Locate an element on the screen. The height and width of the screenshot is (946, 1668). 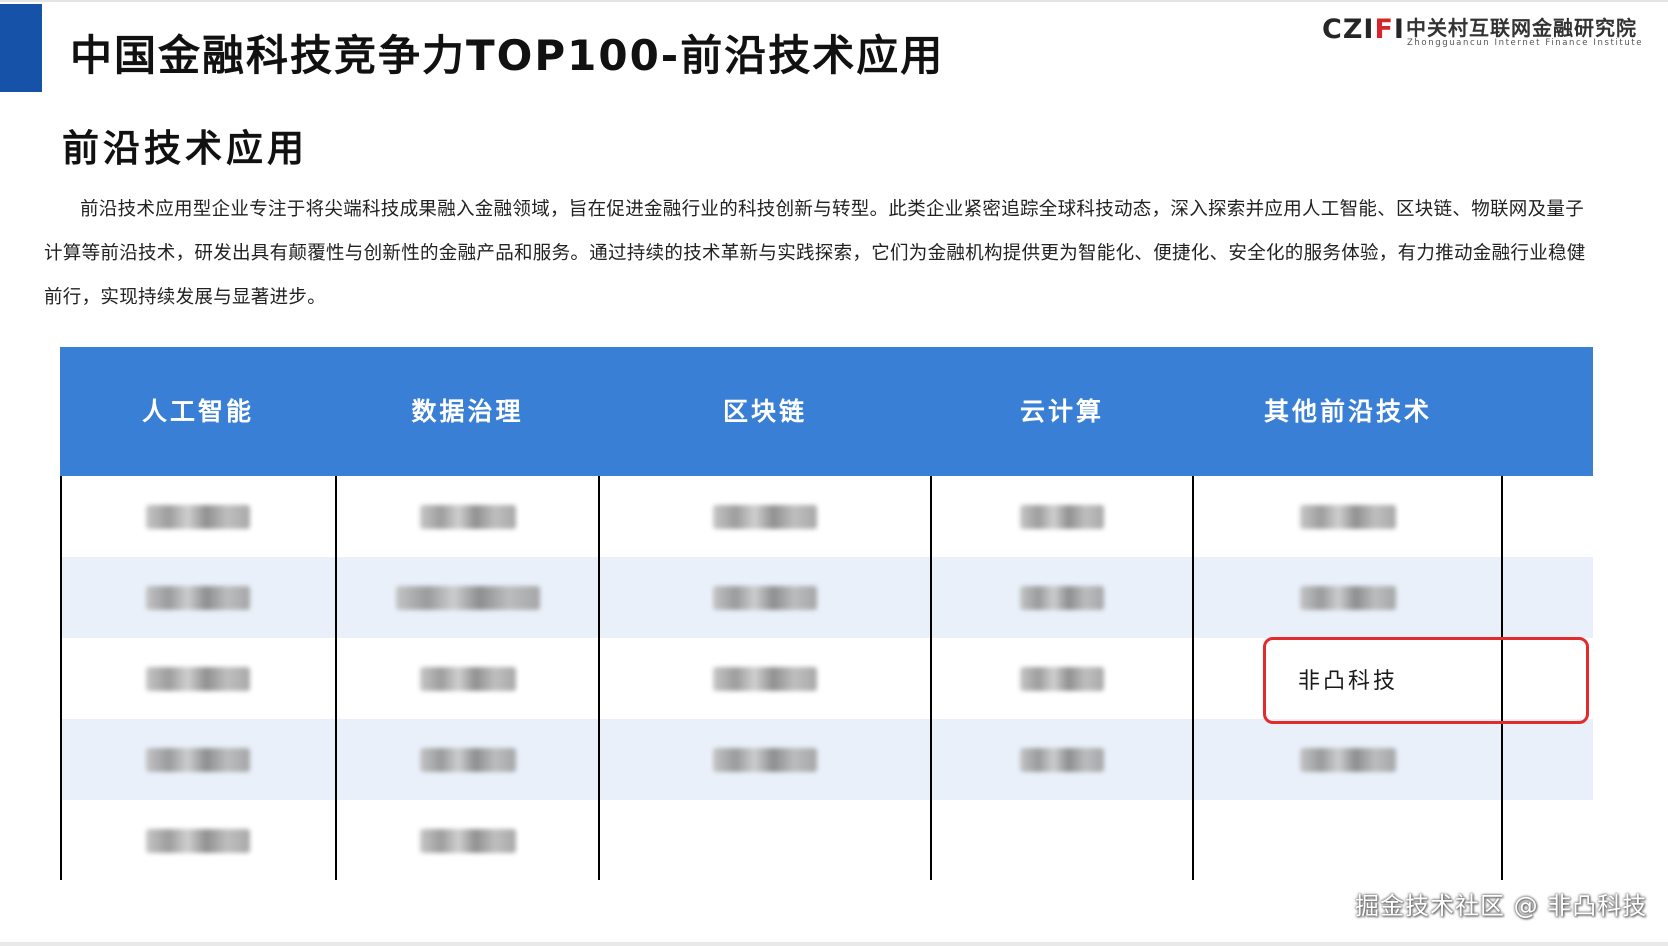
title-accent-bar is located at coordinates (21, 48).